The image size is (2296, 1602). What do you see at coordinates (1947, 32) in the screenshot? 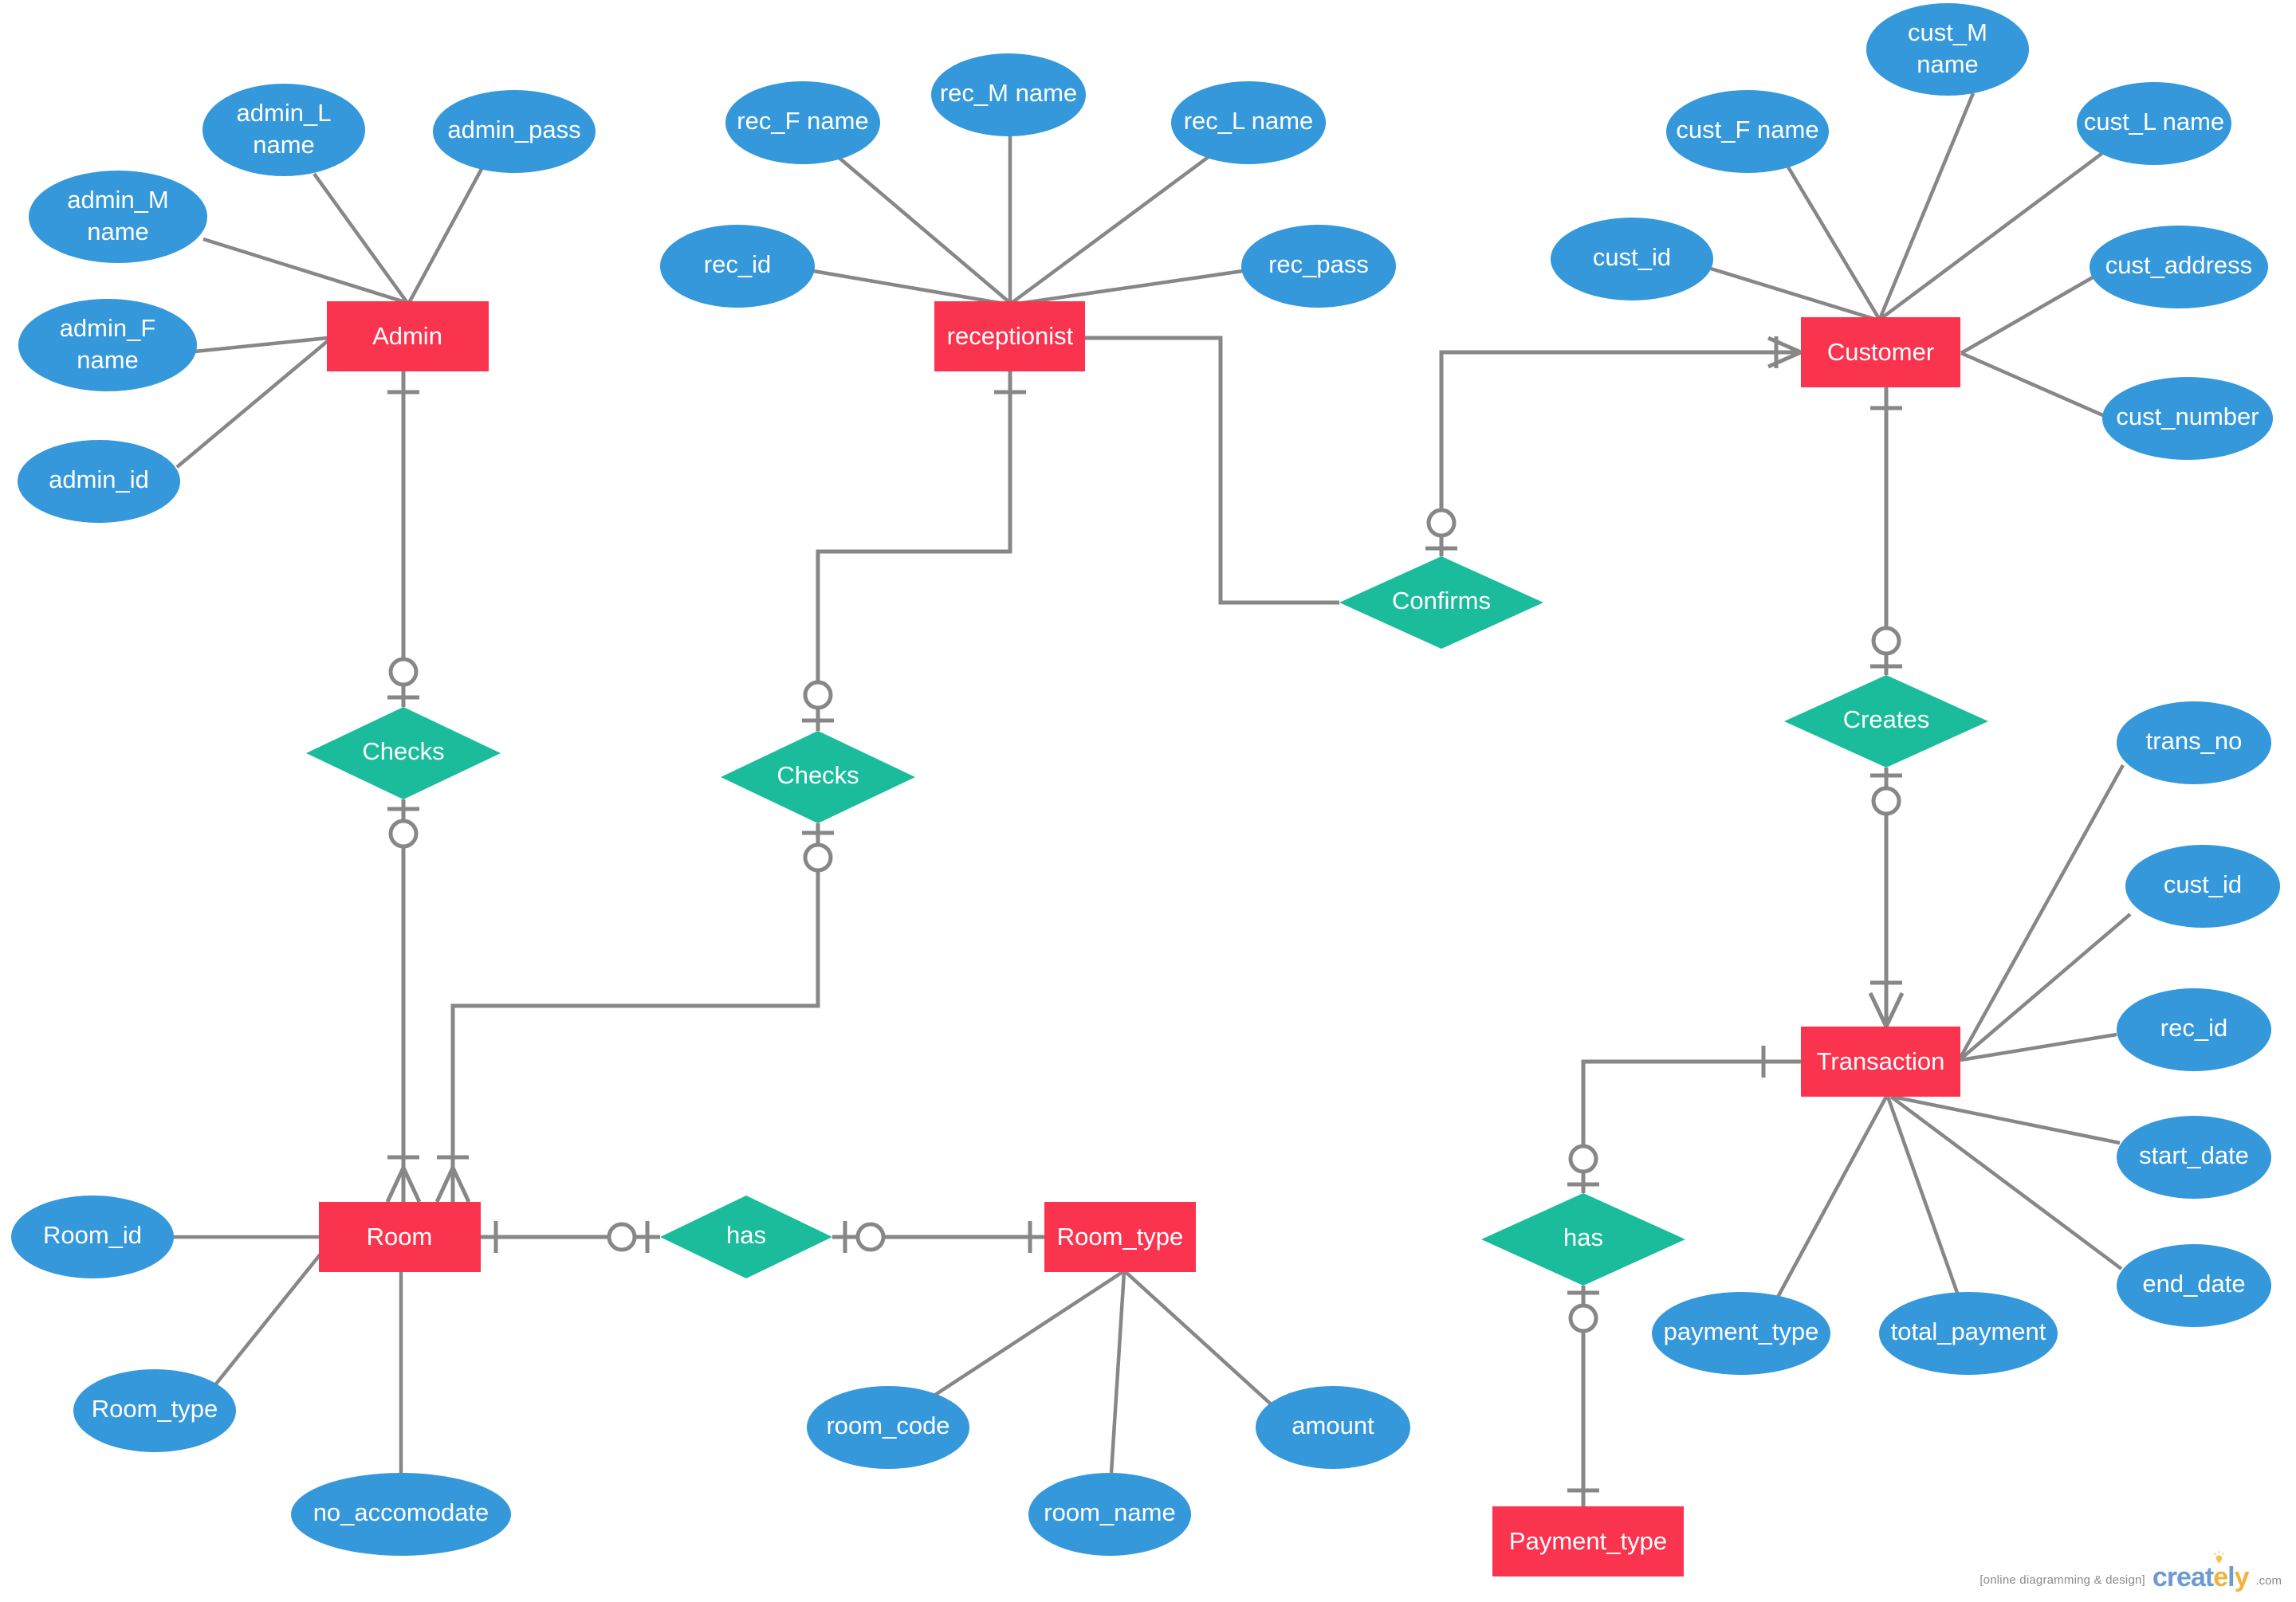
I see `attribute-label-line1: cust_M` at bounding box center [1947, 32].